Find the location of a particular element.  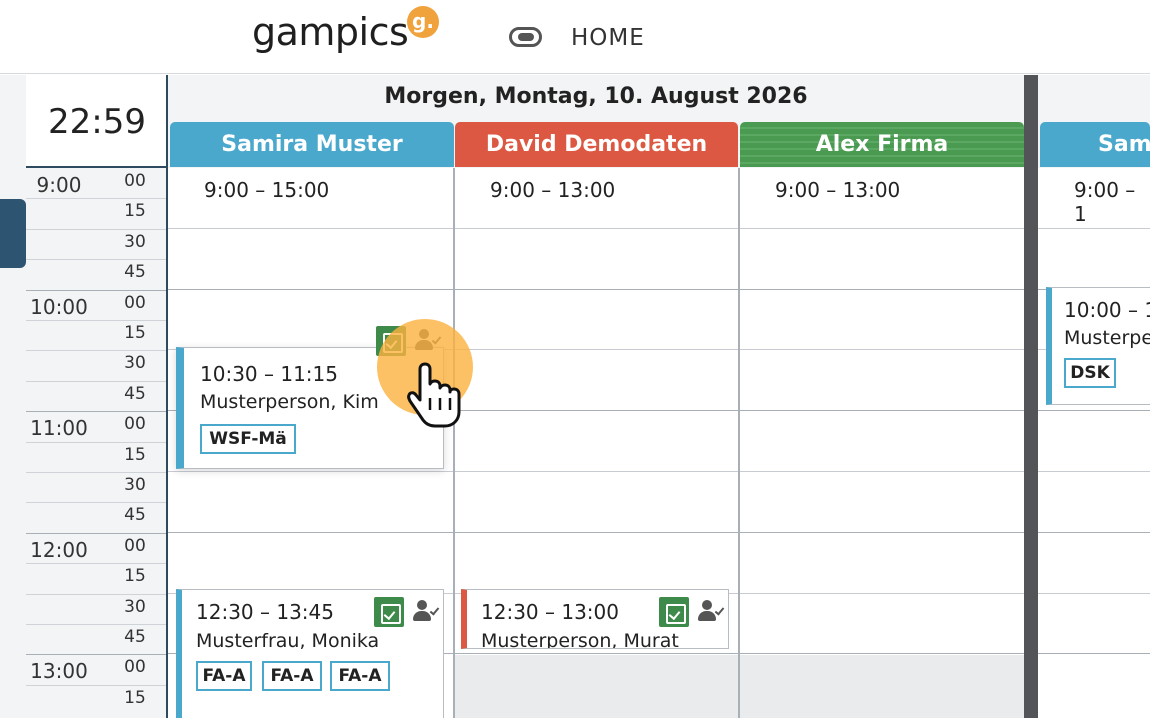

logo-badge-icon: g. is located at coordinates (423, 22).